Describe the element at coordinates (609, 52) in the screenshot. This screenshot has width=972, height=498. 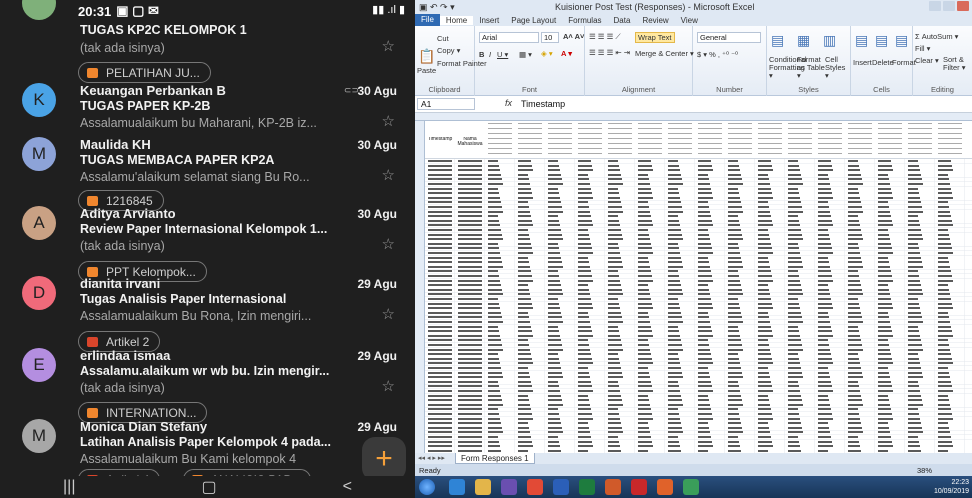
I see `align-left-icon: ☰ ☰ ☰ ⇤ ⇥` at that location.